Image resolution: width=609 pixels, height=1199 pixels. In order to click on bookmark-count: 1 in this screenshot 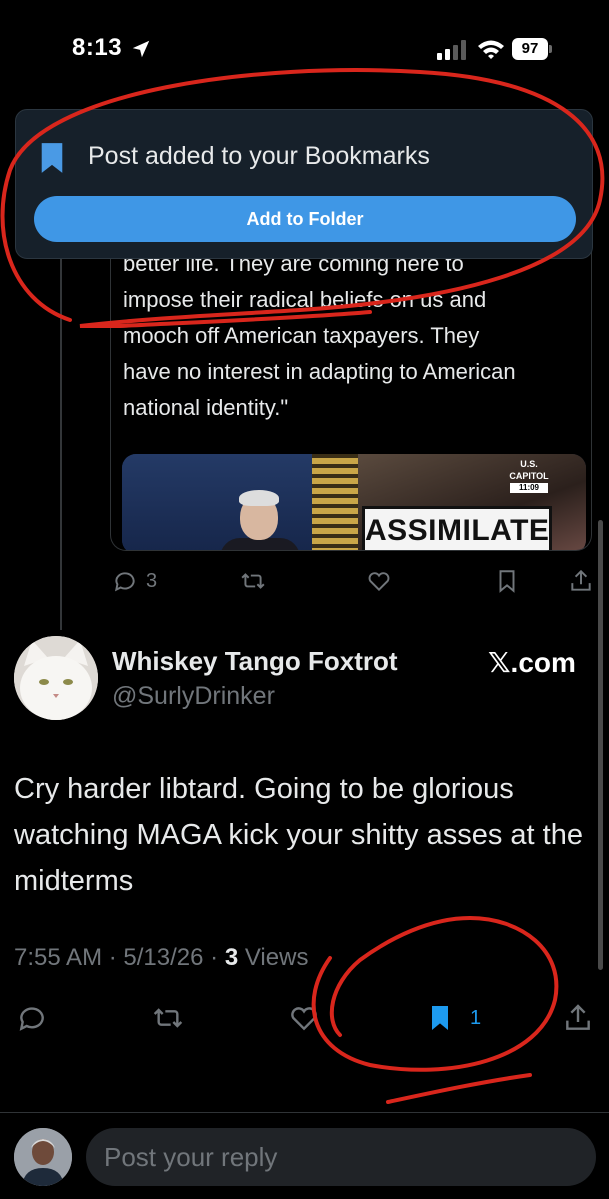, I will do `click(476, 1017)`.